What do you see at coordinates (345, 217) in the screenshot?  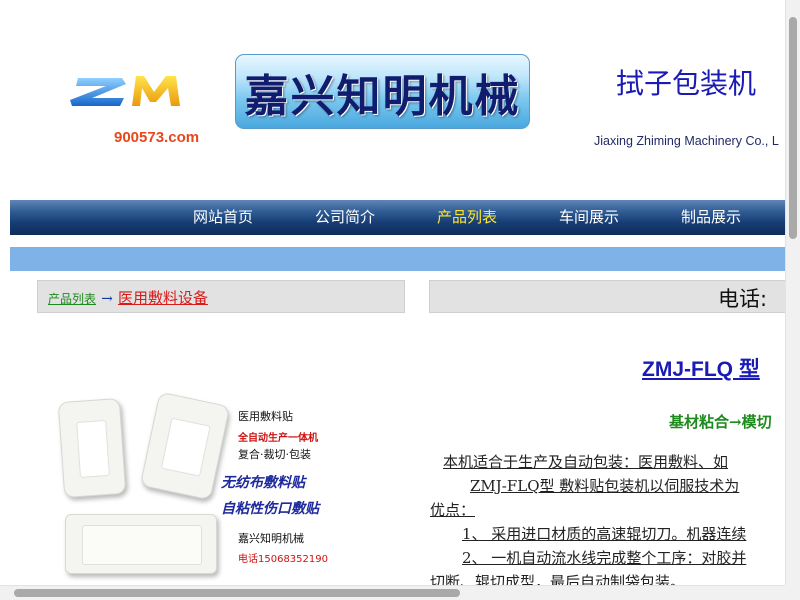 I see `nav-item-about: 公司简介` at bounding box center [345, 217].